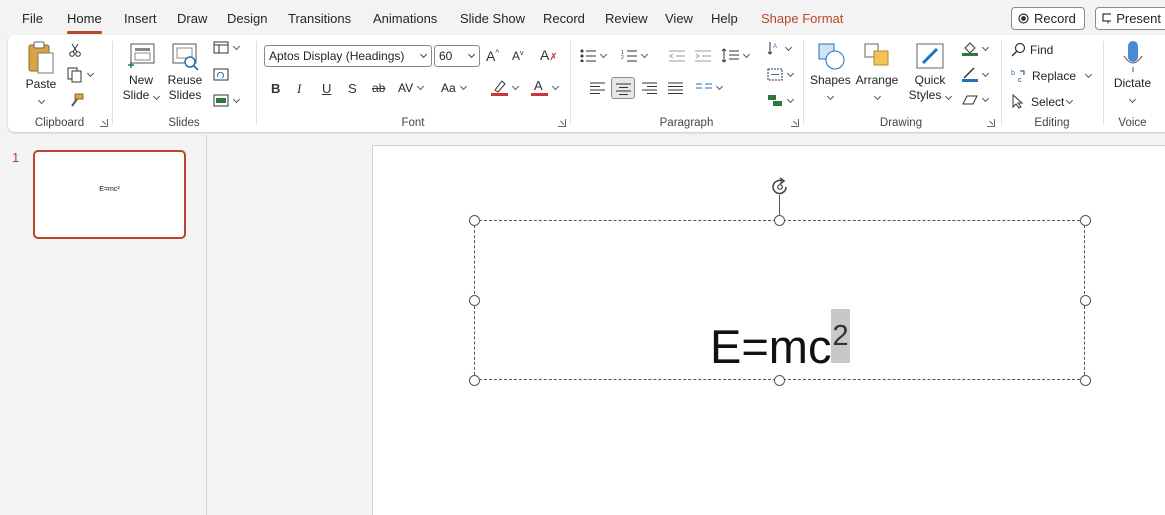 The image size is (1165, 515). What do you see at coordinates (141, 72) in the screenshot?
I see `new-slide-button: New Slide` at bounding box center [141, 72].